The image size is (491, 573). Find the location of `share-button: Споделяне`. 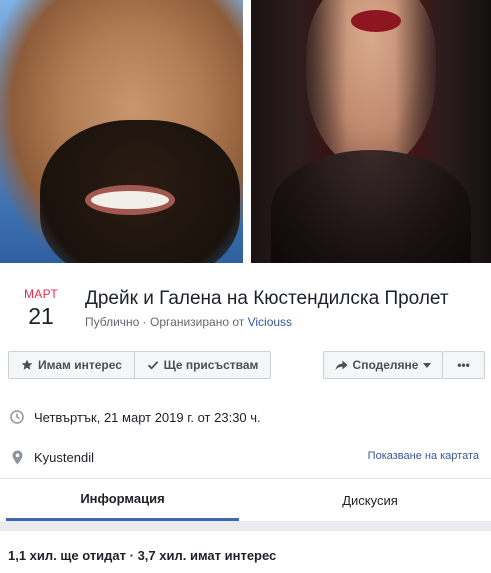

share-button: Споделяне is located at coordinates (383, 365).